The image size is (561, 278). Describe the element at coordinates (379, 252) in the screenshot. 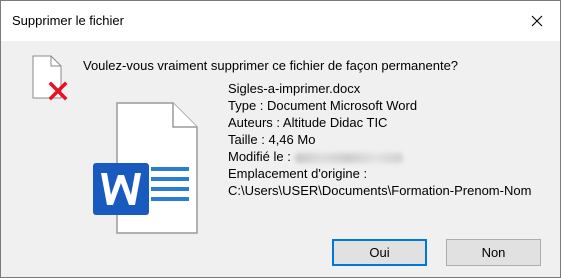

I see `yes-button: Oui` at that location.